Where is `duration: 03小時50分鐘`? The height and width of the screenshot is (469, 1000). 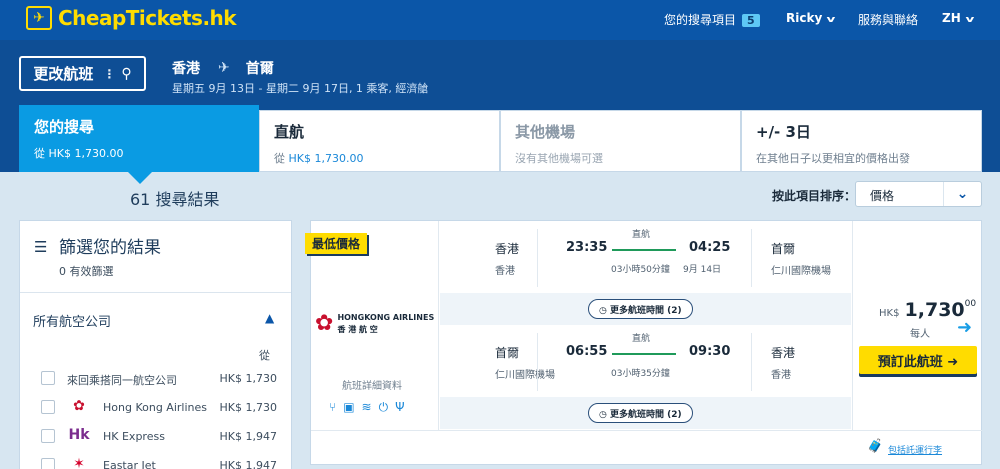
duration: 03小時50分鐘 is located at coordinates (640, 270).